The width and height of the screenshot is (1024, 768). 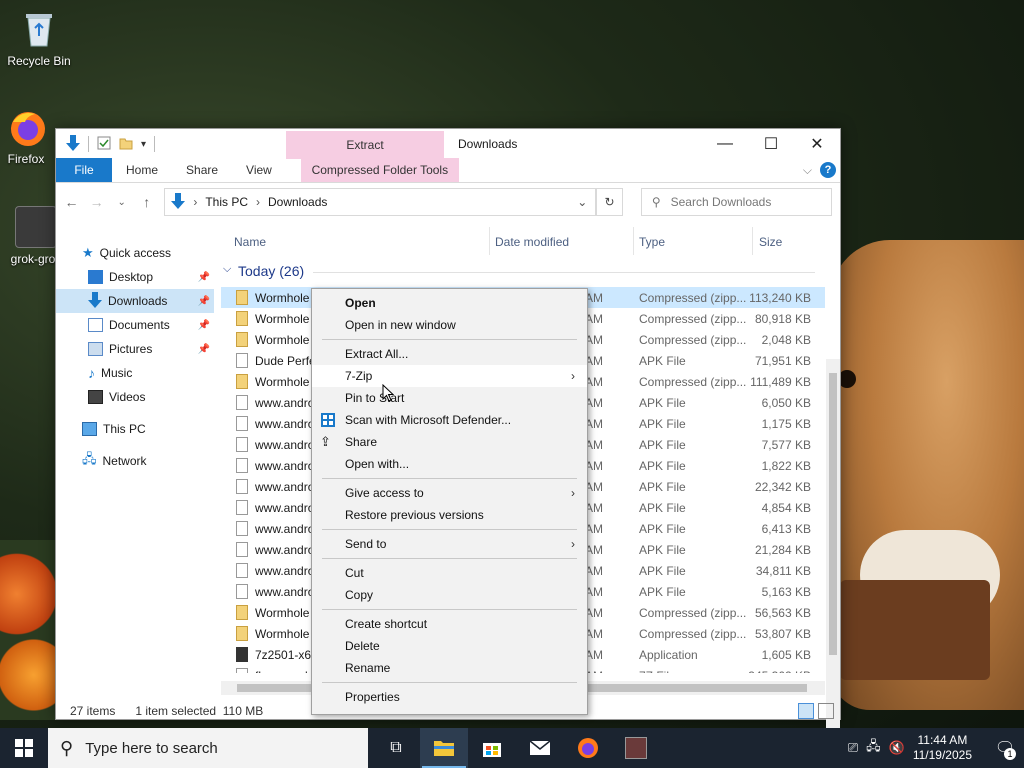 I want to click on close-button: ✕, so click(x=817, y=144).